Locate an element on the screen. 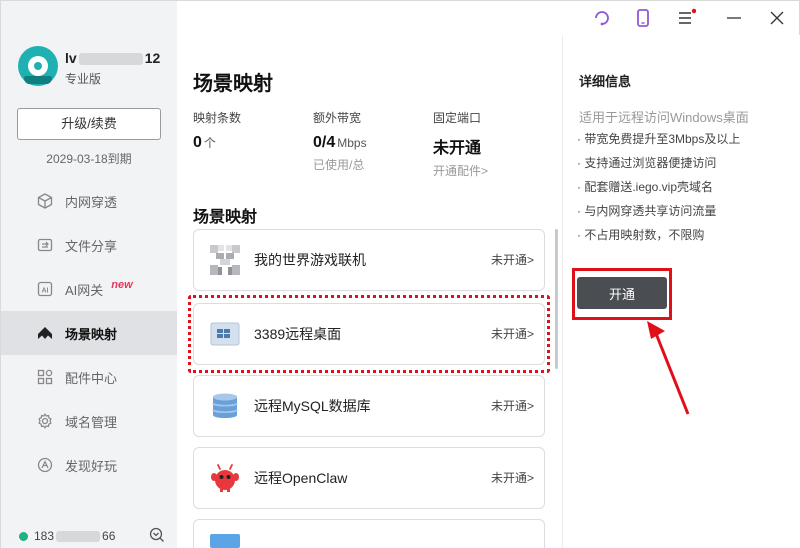 This screenshot has width=800, height=548. user-plan: 专业版 is located at coordinates (83, 79).